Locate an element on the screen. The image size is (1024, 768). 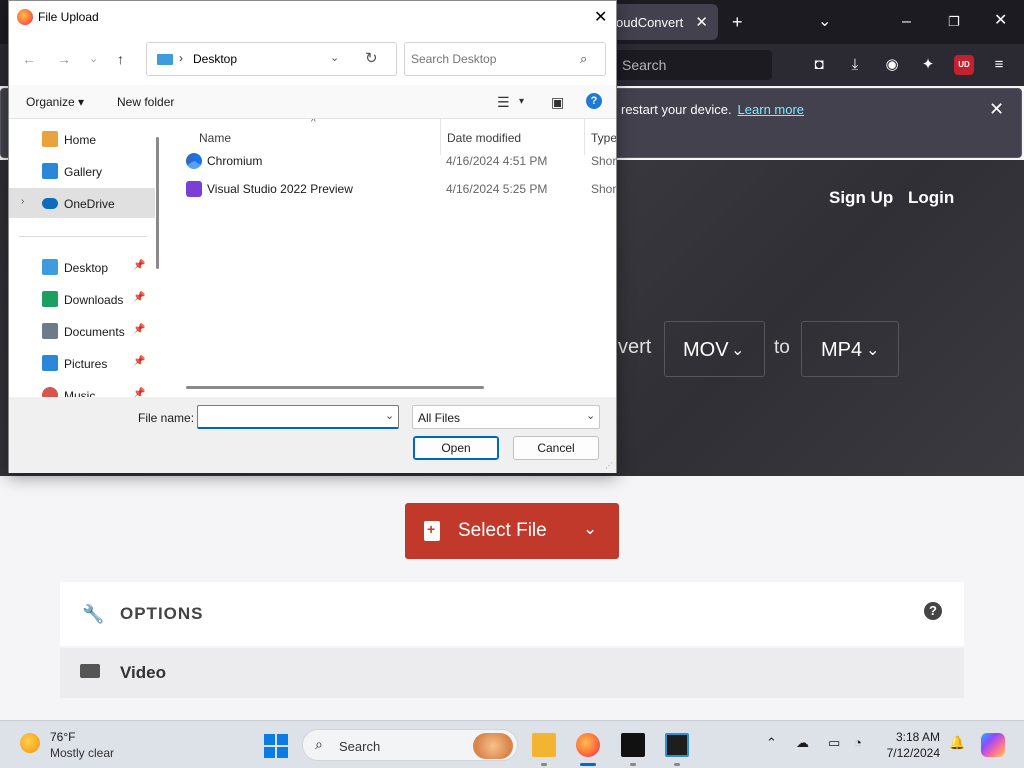
to-format-select: MP4 ⌄ is located at coordinates (850, 349).